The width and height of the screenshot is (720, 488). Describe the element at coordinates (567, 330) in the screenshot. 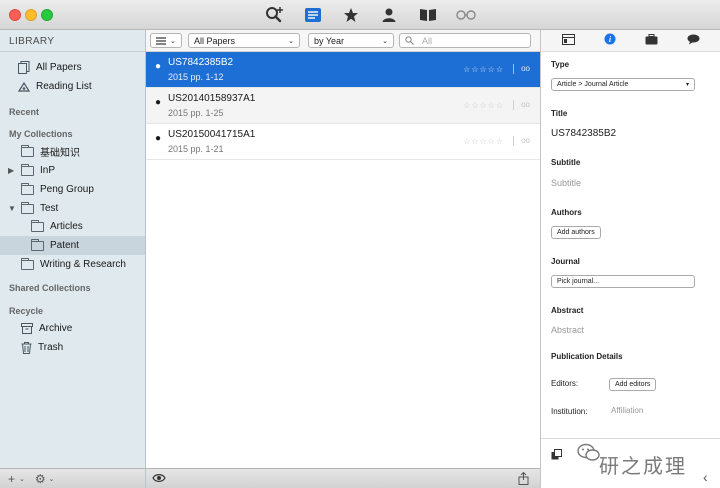

I see `abstract-field: Abstract` at that location.